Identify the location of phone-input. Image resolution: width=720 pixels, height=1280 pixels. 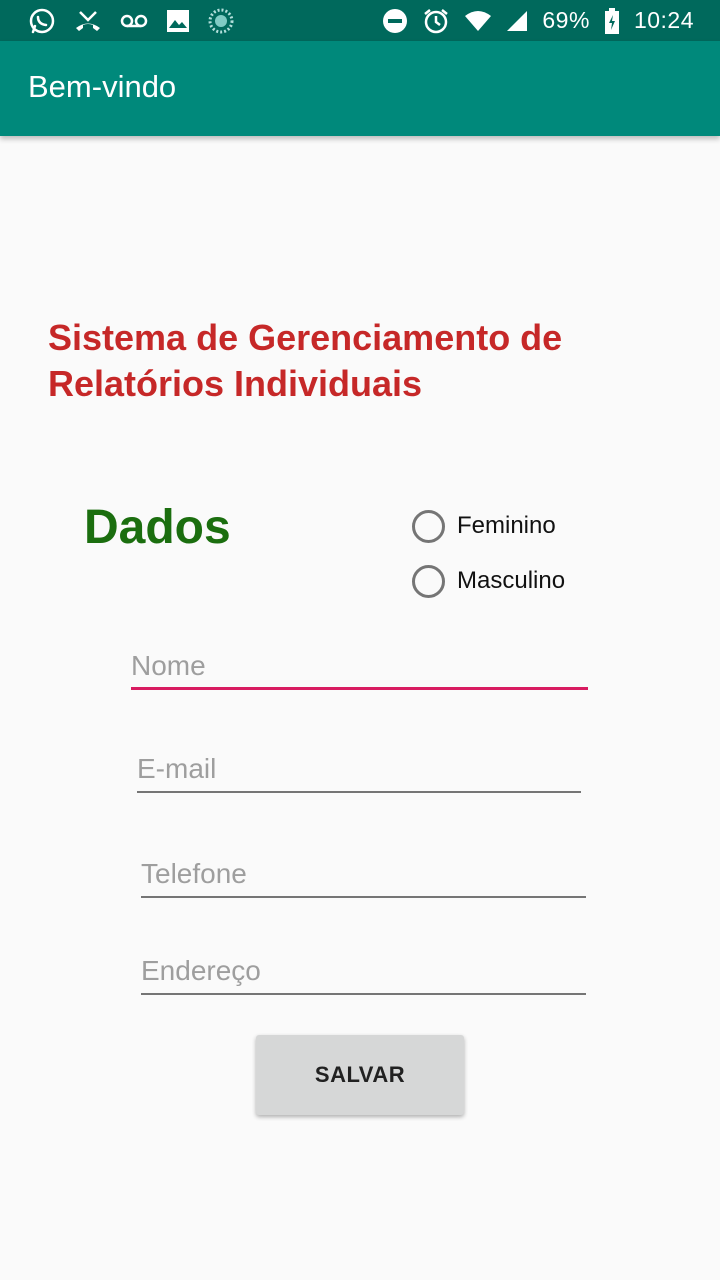
(363, 874).